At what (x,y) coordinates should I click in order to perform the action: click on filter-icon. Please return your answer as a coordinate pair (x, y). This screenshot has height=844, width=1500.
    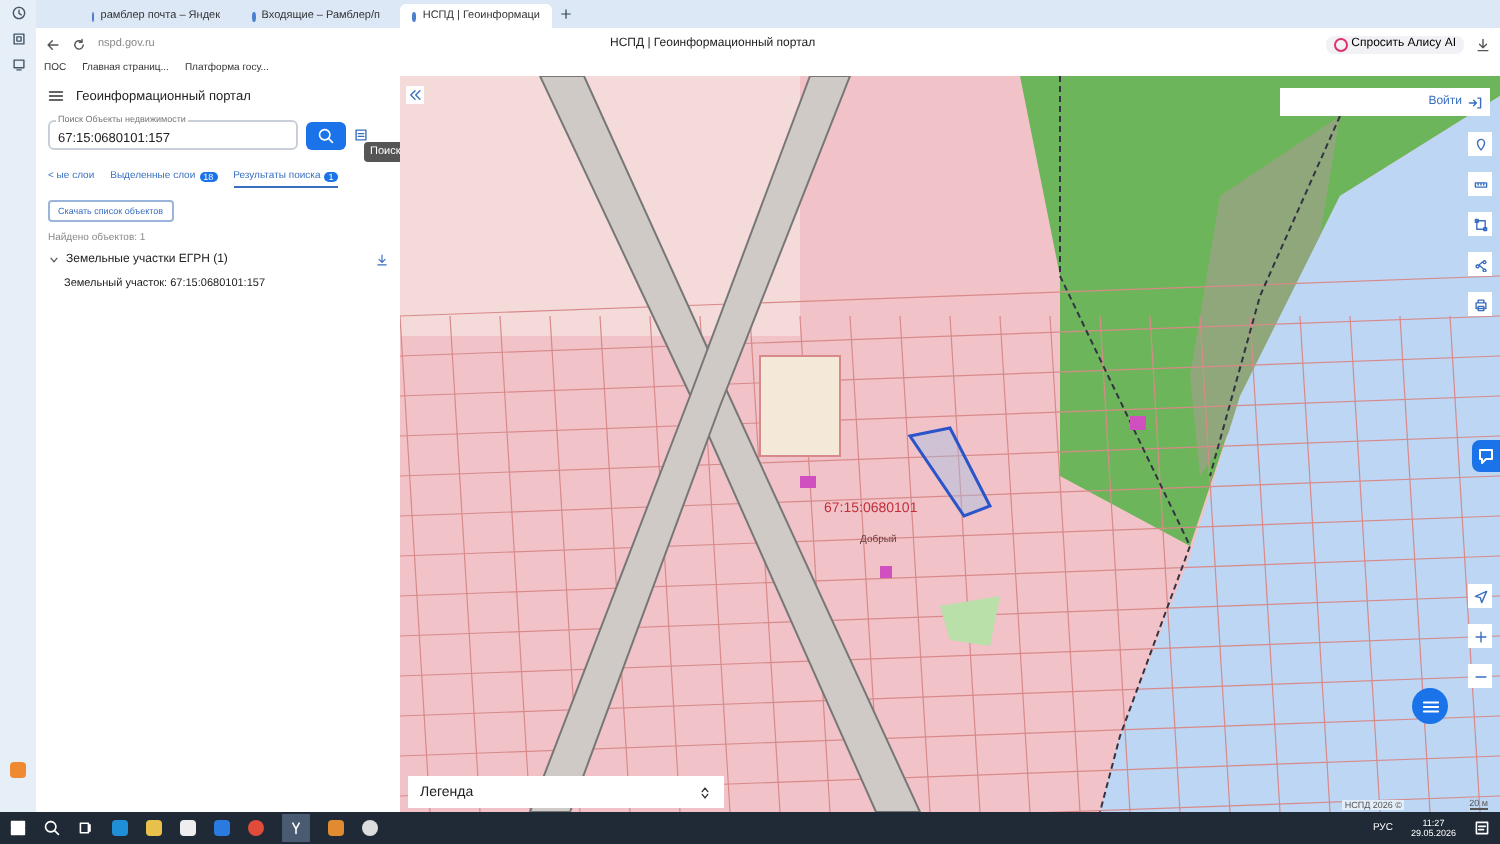
    Looking at the image, I should click on (361, 135).